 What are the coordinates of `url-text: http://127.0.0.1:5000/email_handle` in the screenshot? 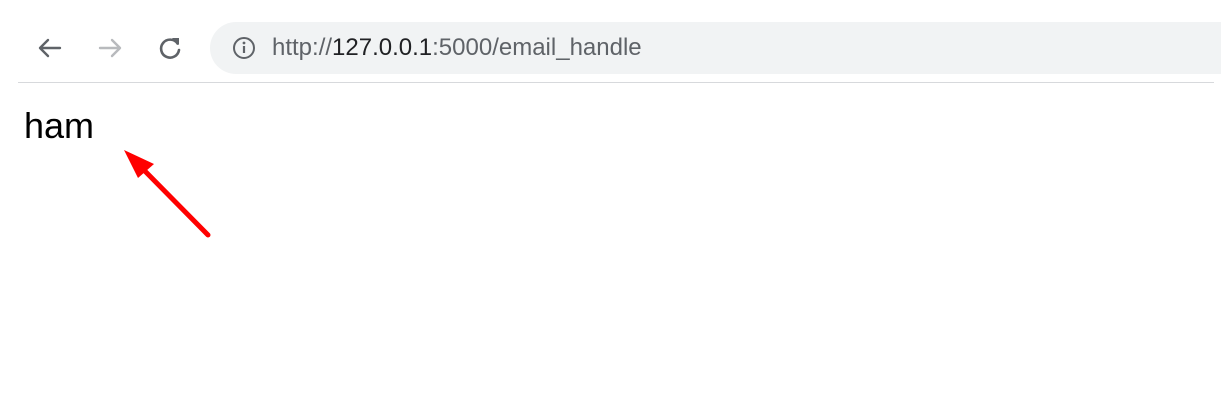 It's located at (457, 48).